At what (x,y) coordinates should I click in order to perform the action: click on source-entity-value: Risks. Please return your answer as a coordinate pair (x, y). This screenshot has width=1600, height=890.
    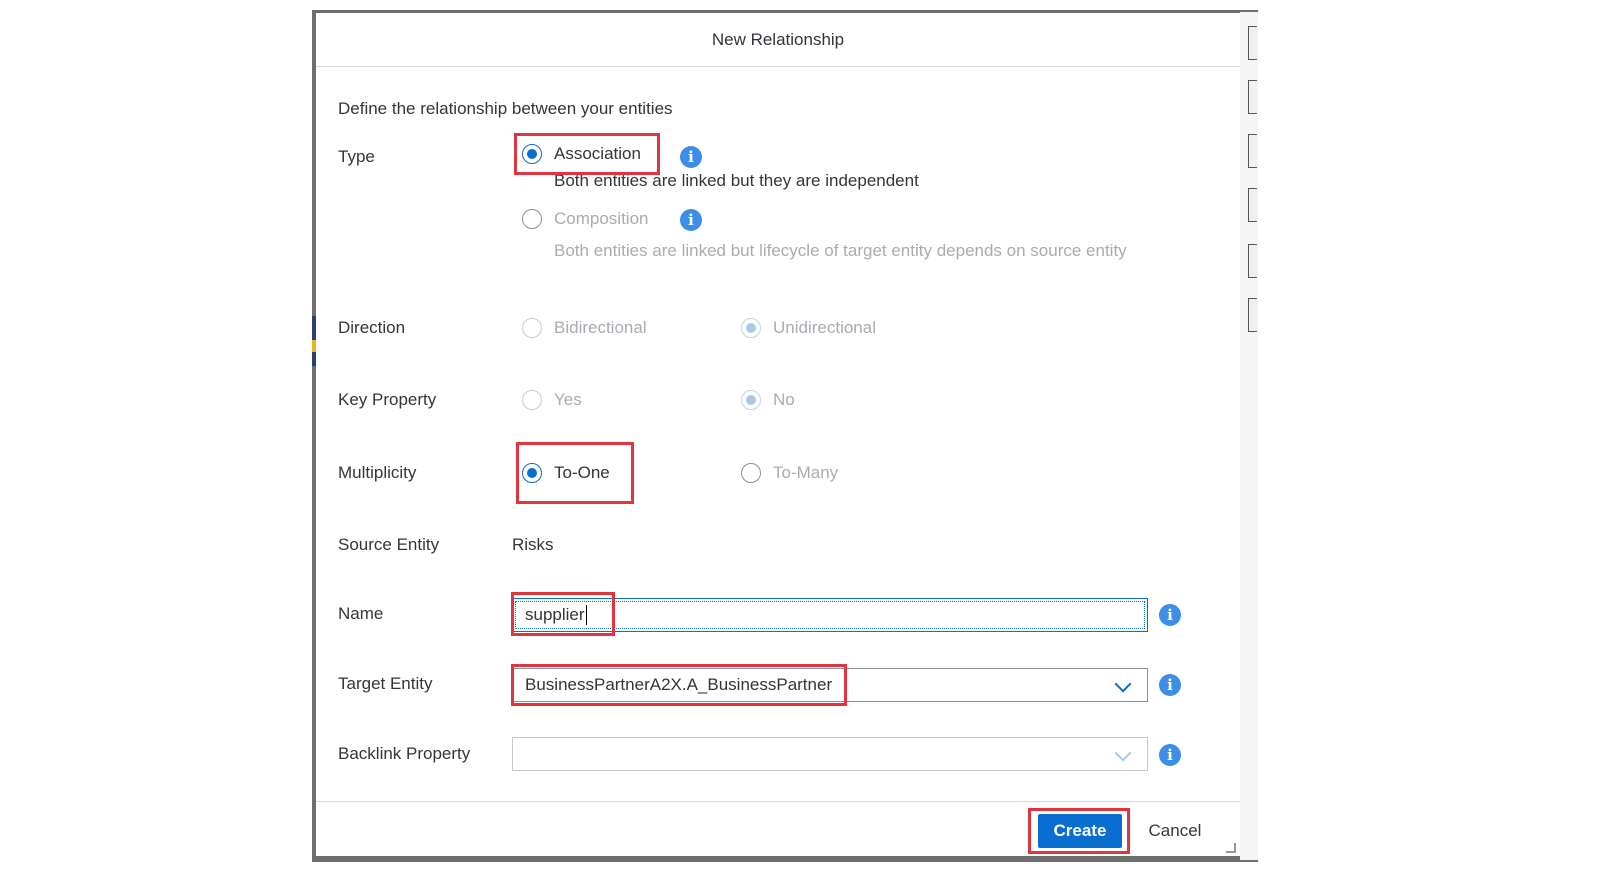
    Looking at the image, I should click on (533, 544).